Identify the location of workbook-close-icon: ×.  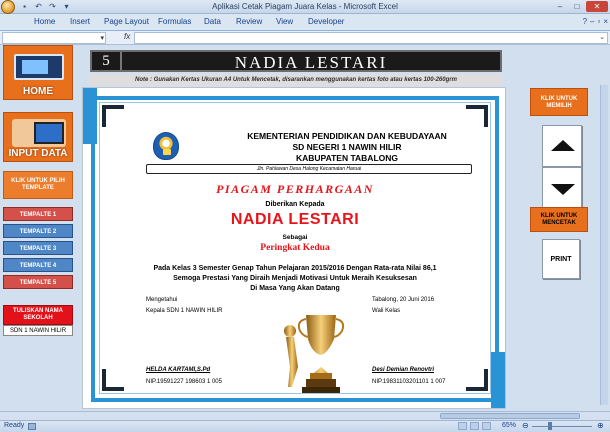
(605, 21).